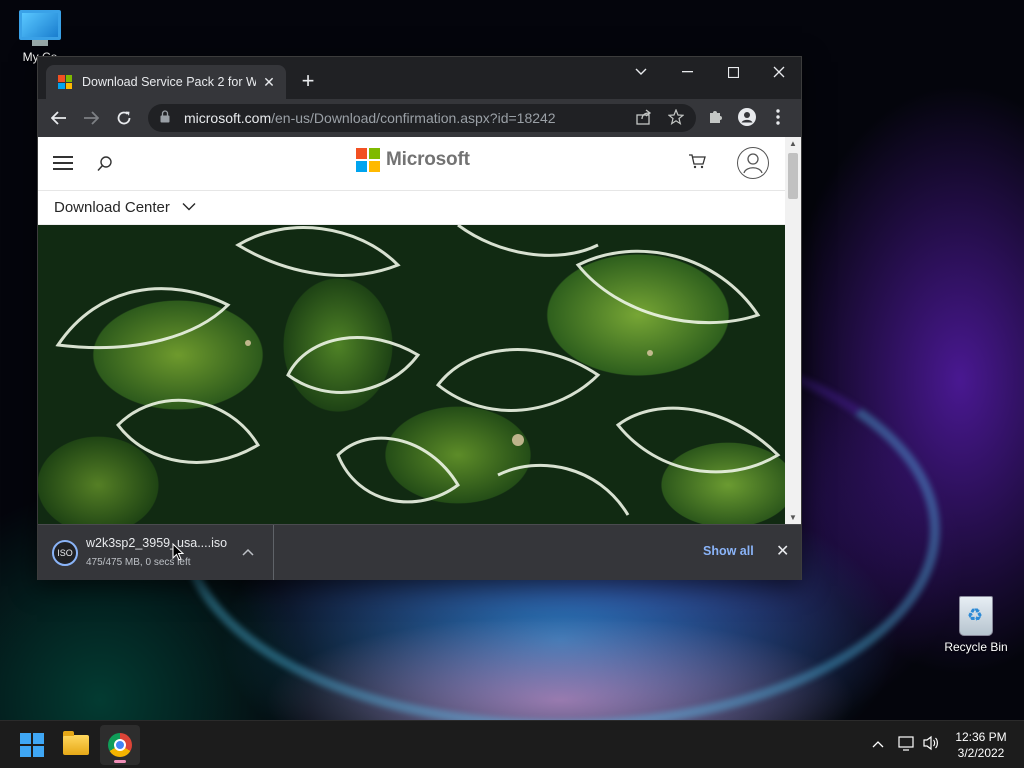  Describe the element at coordinates (65, 82) in the screenshot. I see `microsoft-favicon-icon` at that location.